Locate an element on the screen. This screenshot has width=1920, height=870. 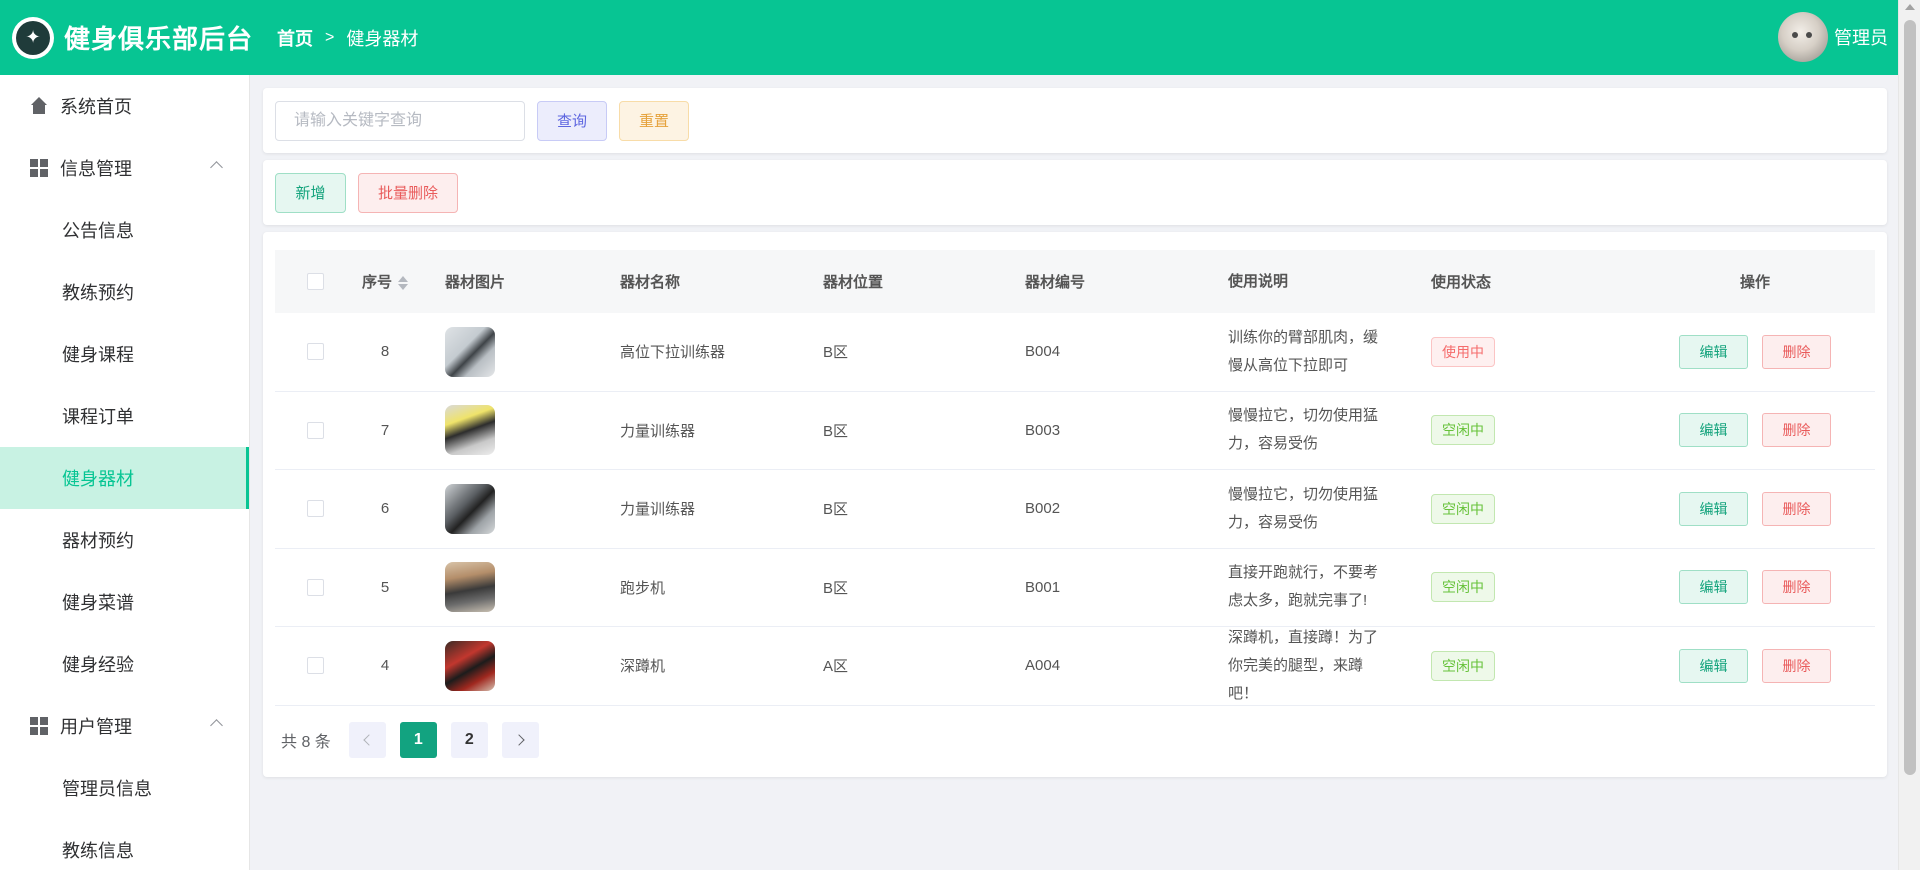
sidebar-item-notice: 公告信息 is located at coordinates (124, 230).